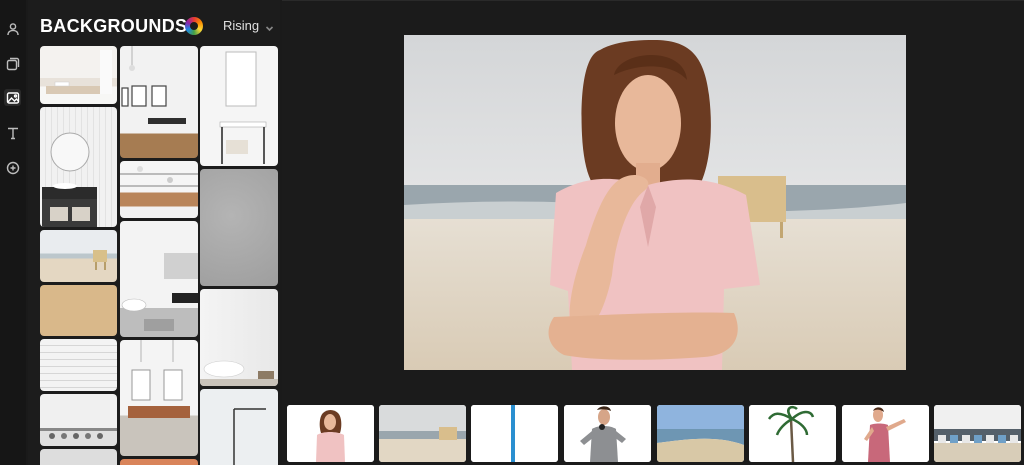  I want to click on panel-header: BACKGROUNDS Rising, so click(160, 26).